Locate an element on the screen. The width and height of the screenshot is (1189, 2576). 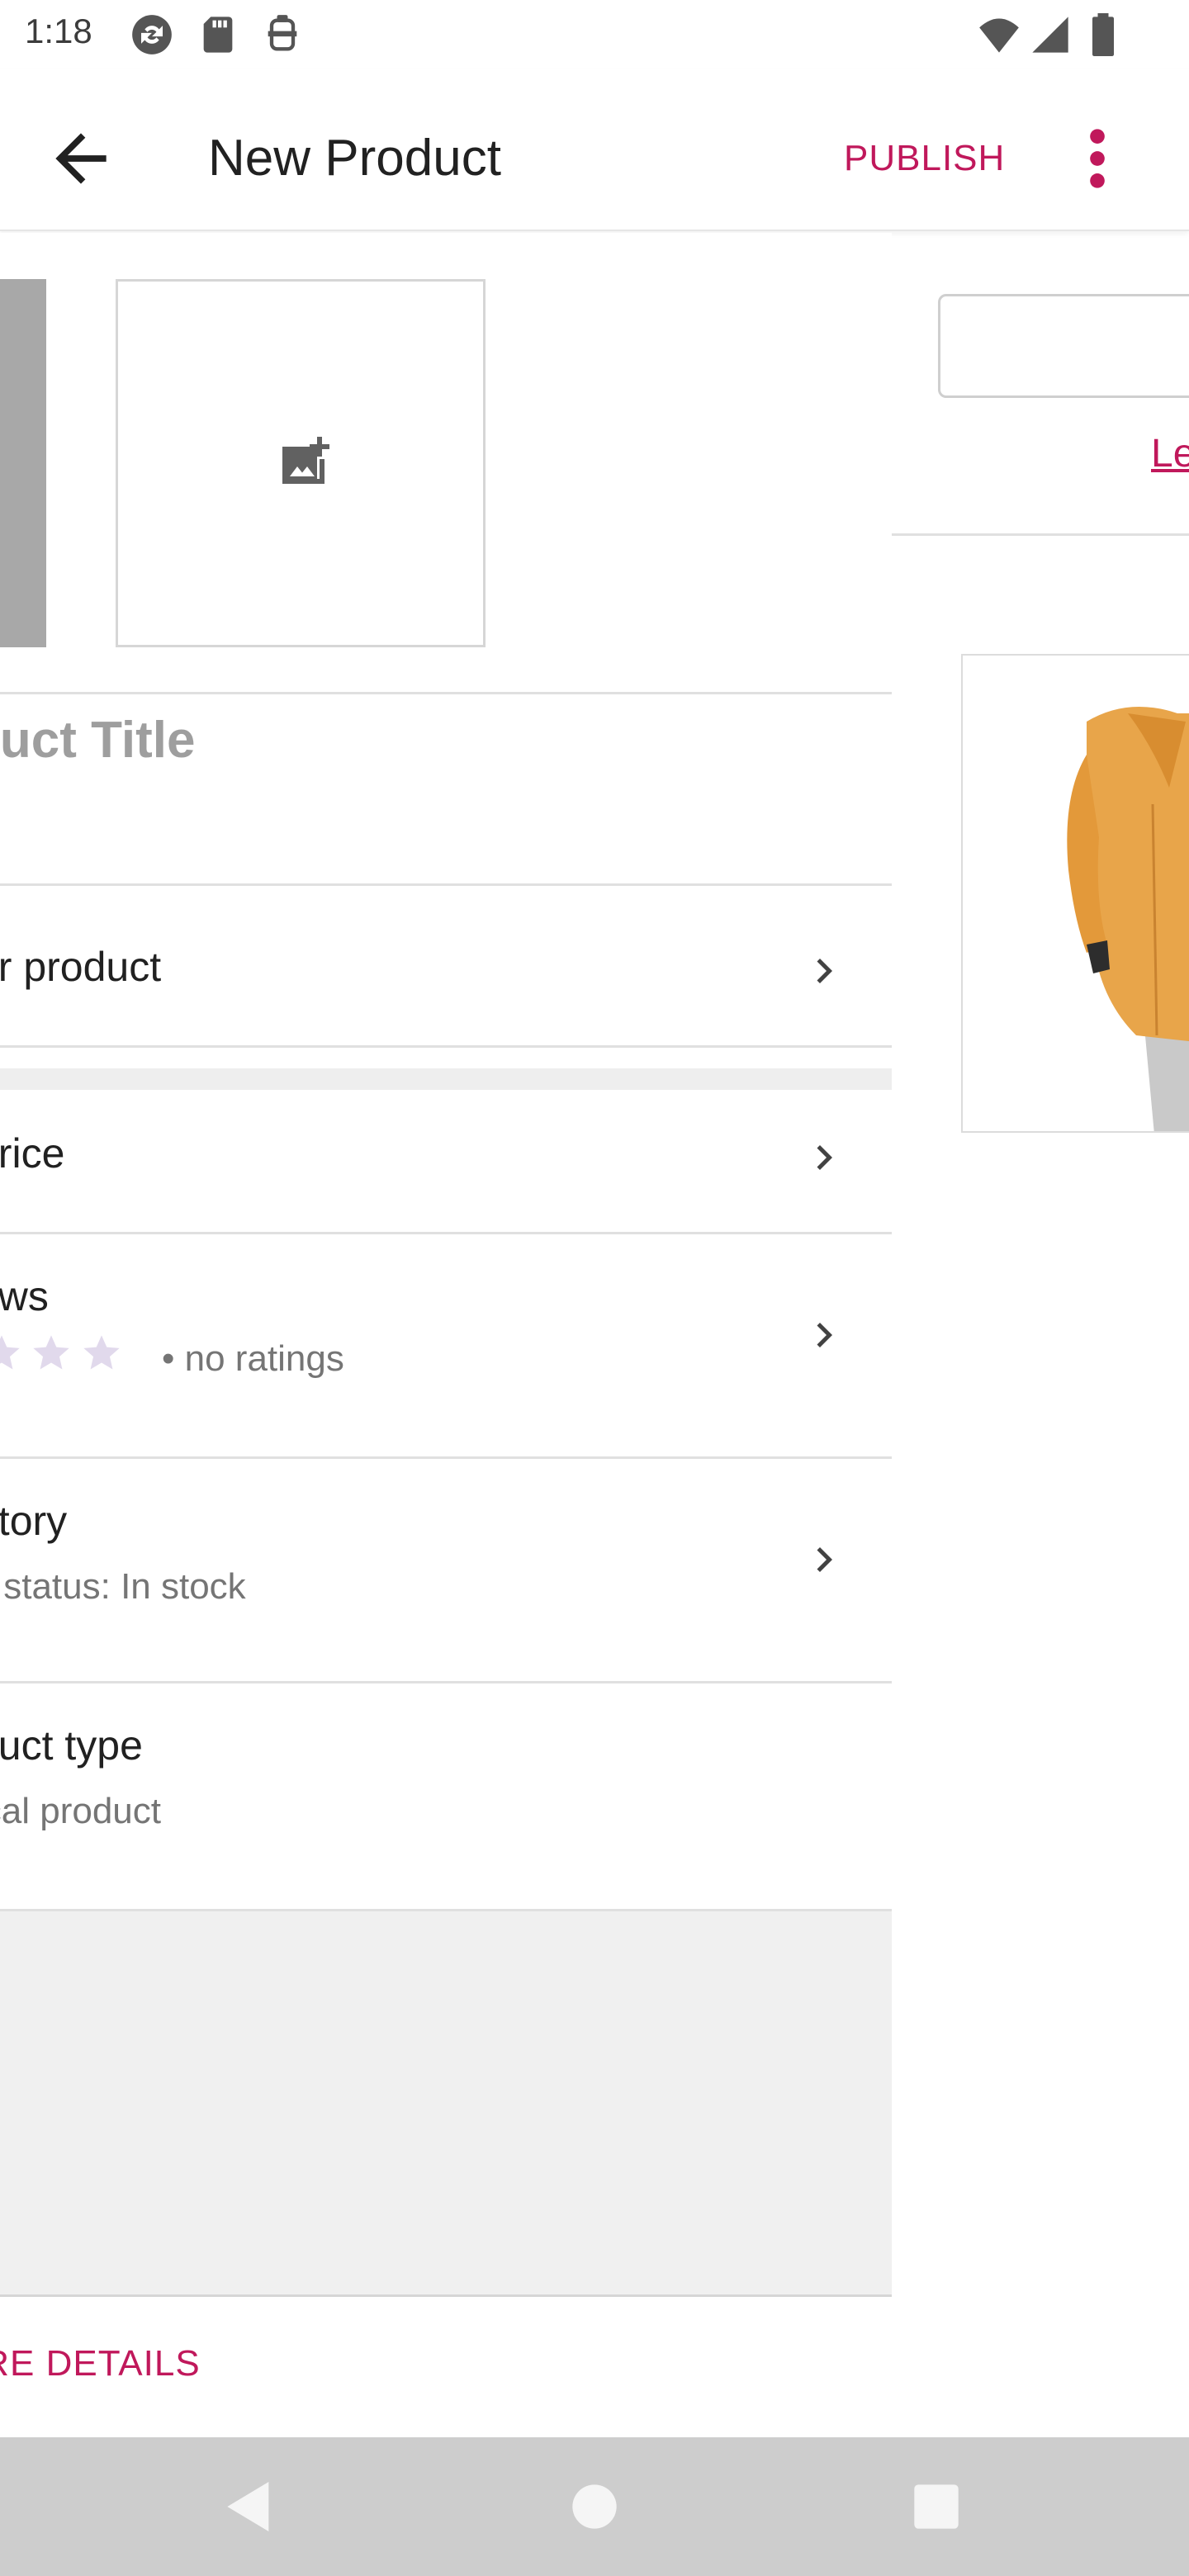
page-title: New Product is located at coordinates (354, 158).